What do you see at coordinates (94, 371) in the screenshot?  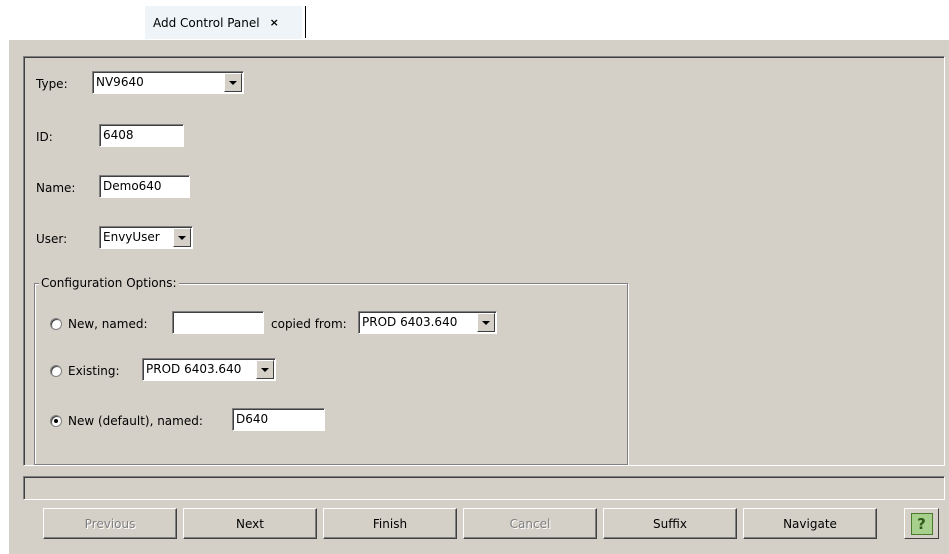 I see `existing-label: Existing:` at bounding box center [94, 371].